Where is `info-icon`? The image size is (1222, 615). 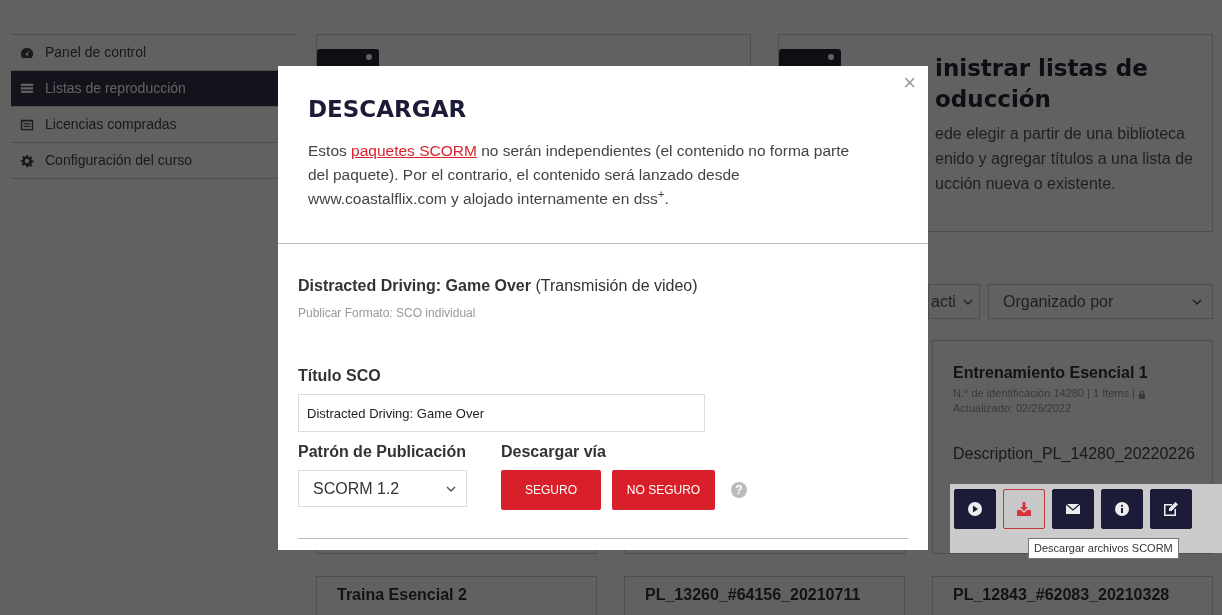 info-icon is located at coordinates (1122, 509).